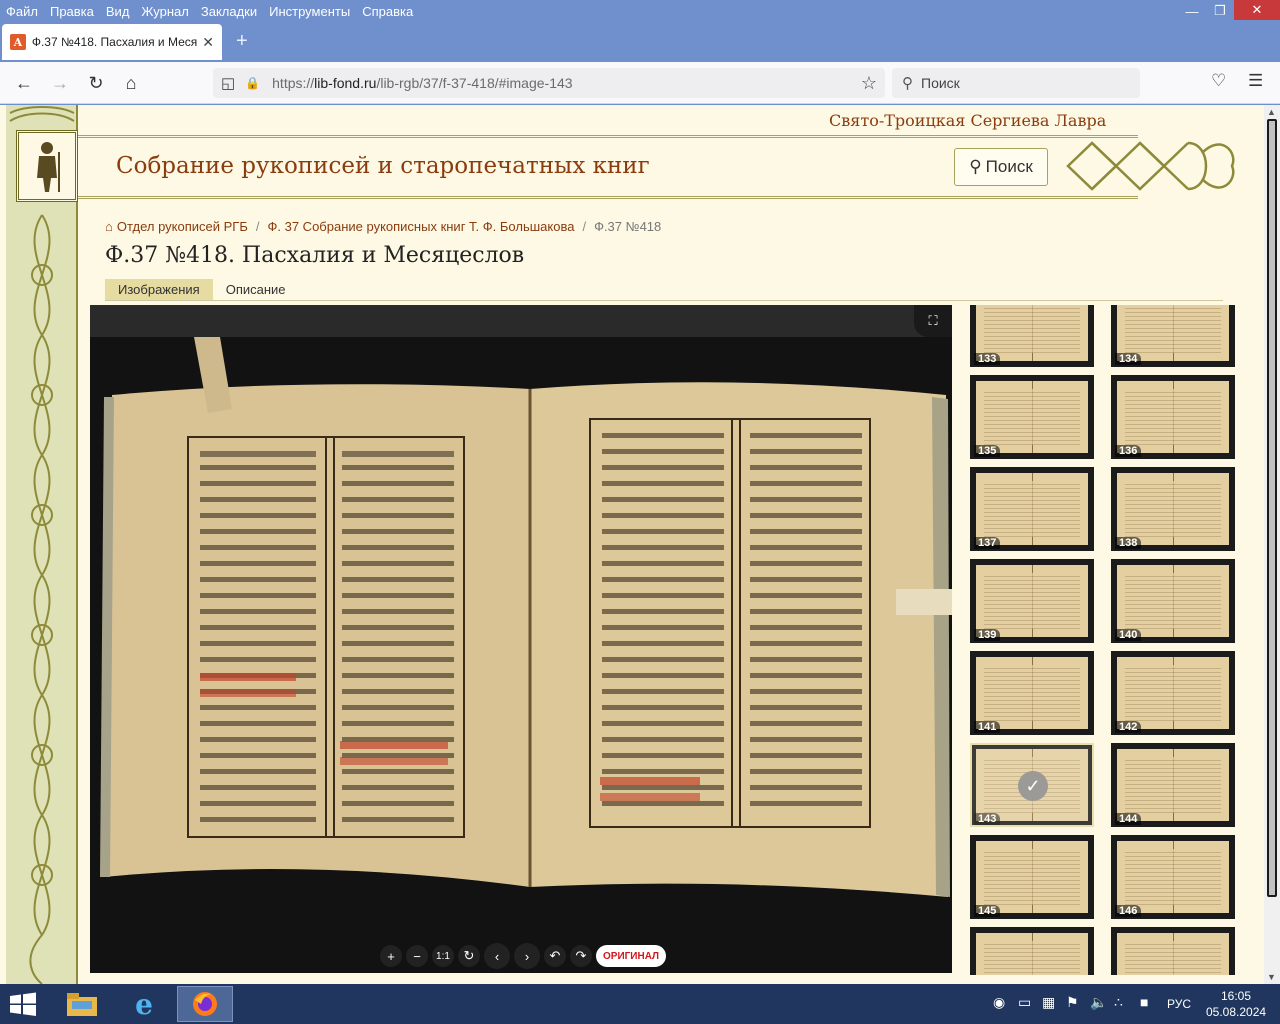 This screenshot has width=1280, height=1024. I want to click on language-indicator: РУС, so click(1179, 1004).